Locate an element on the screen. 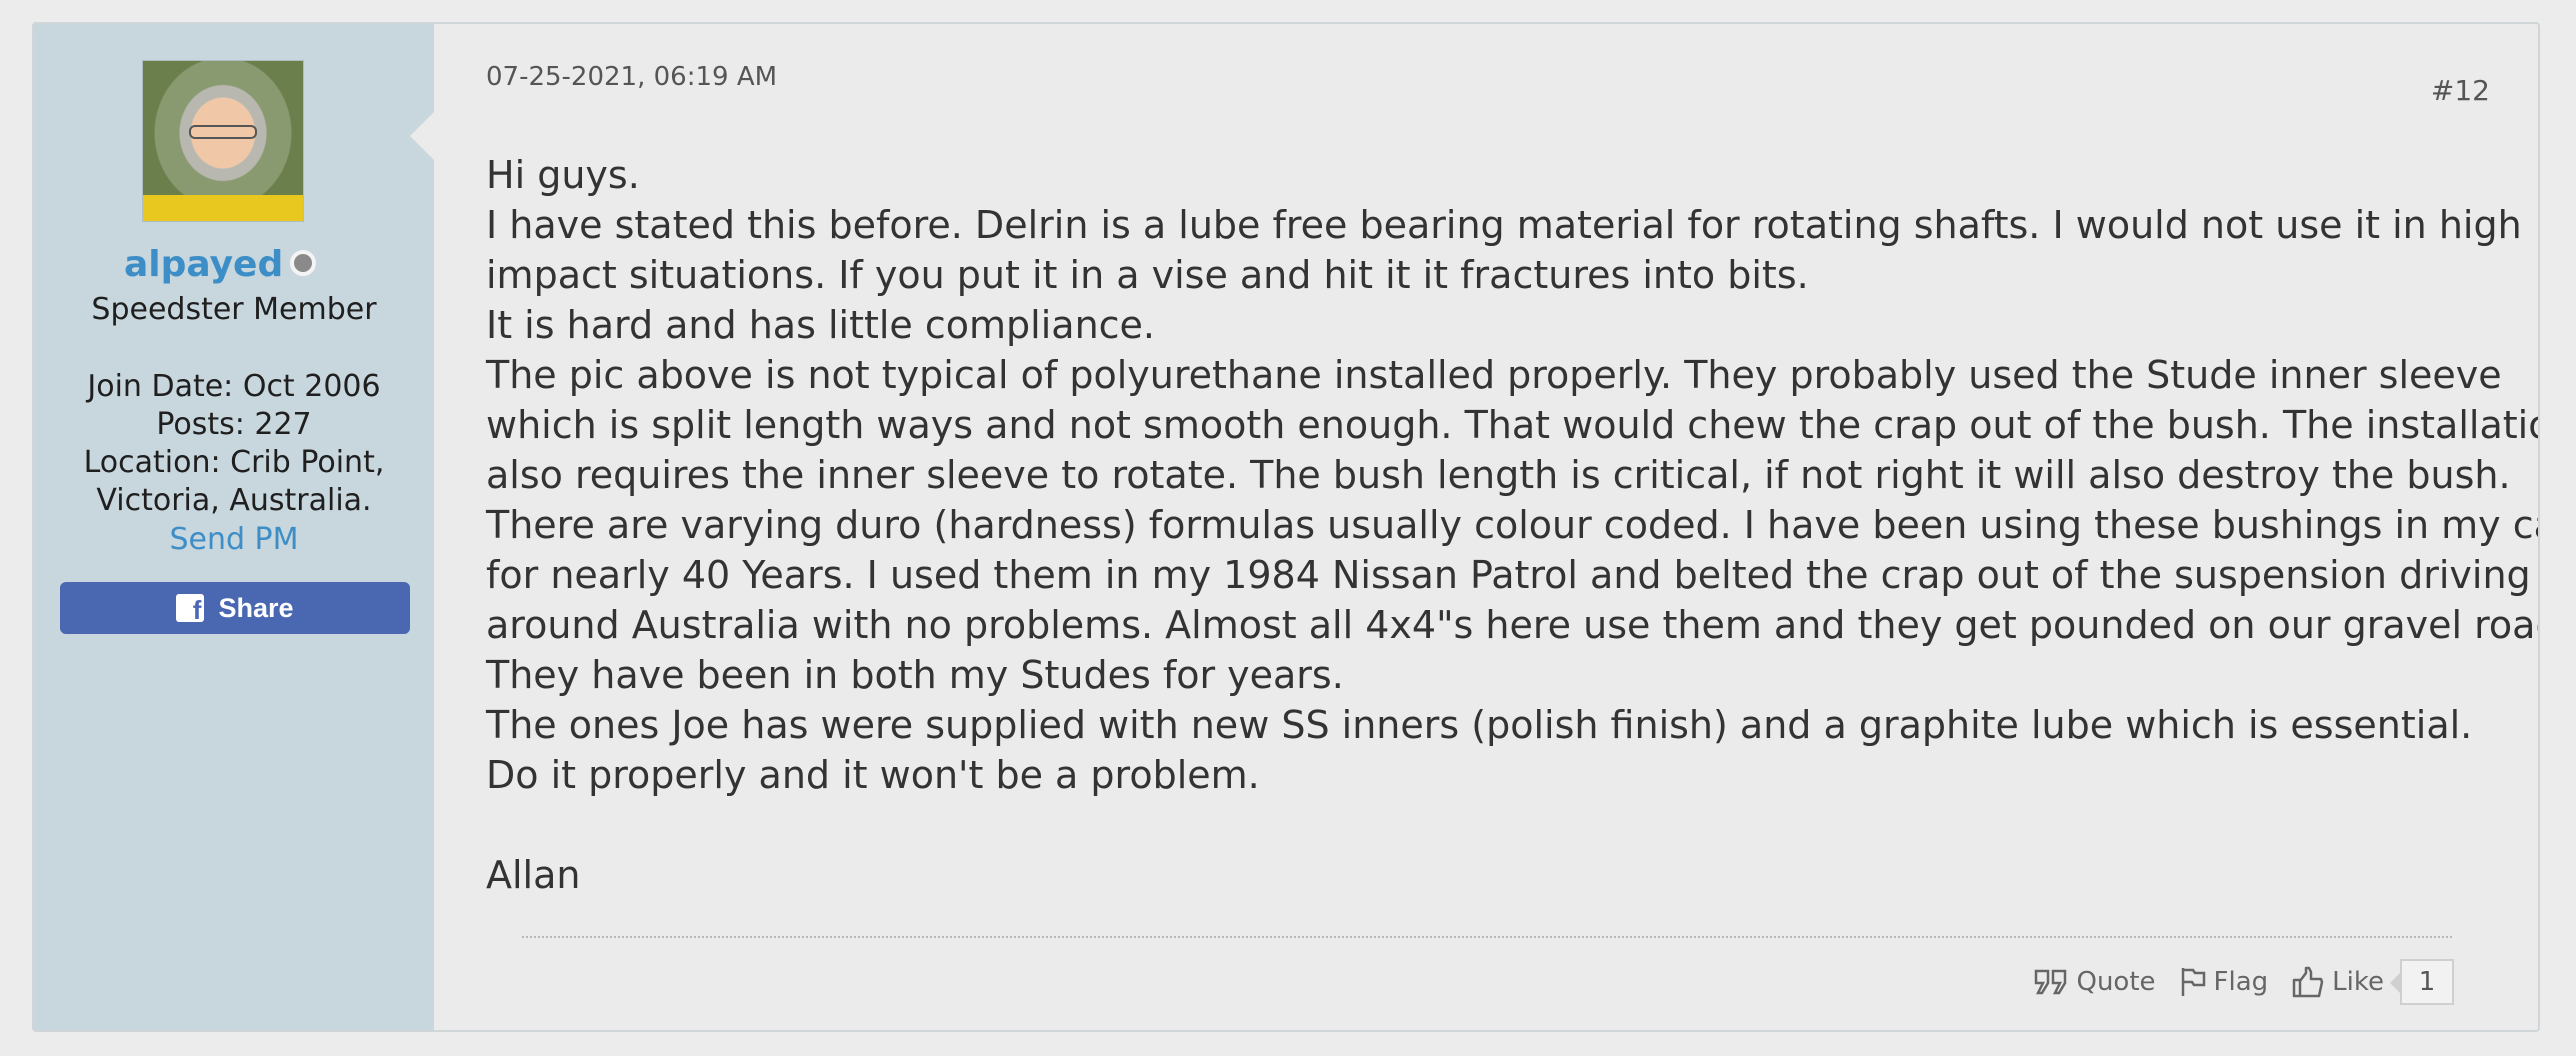  post-footer-divider is located at coordinates (1487, 937).